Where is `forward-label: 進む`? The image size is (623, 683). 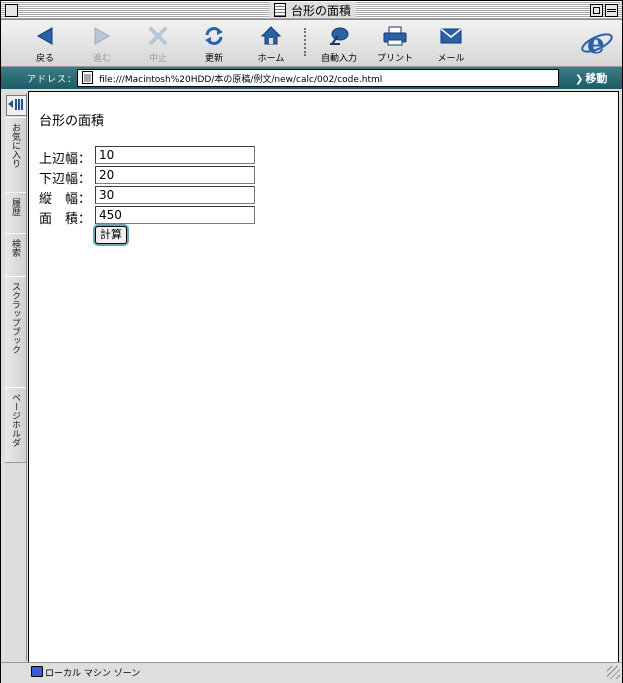
forward-label: 進む is located at coordinates (101, 59).